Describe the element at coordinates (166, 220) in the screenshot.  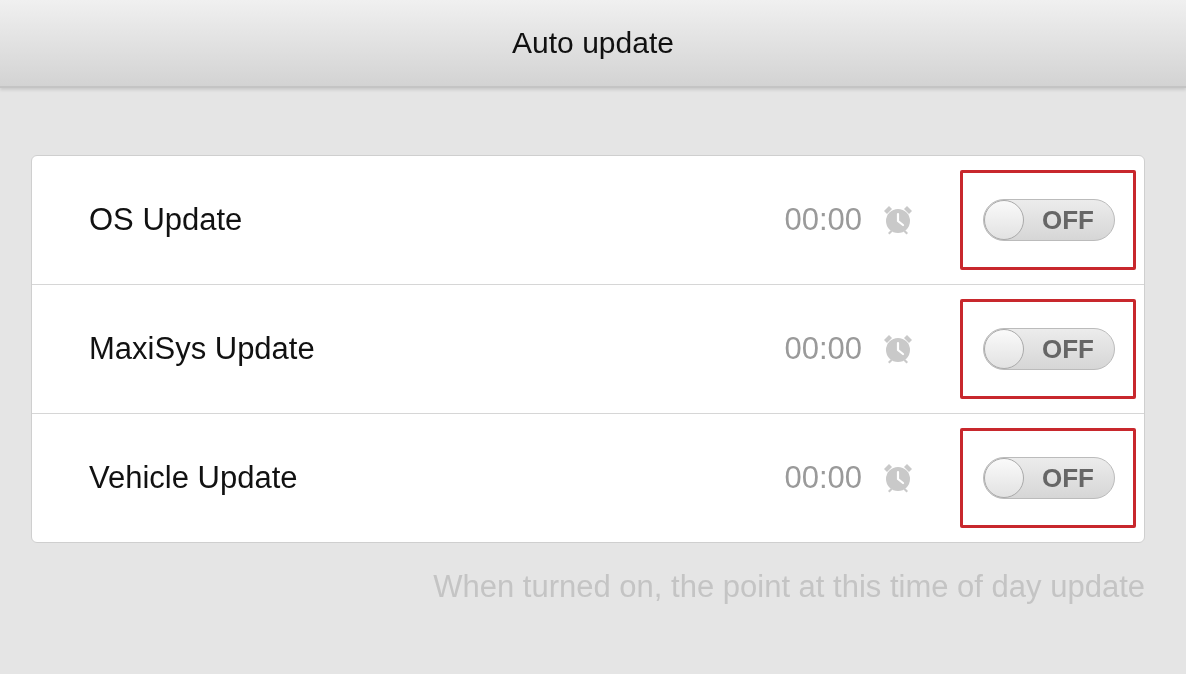
I see `setting-label: OS Update` at that location.